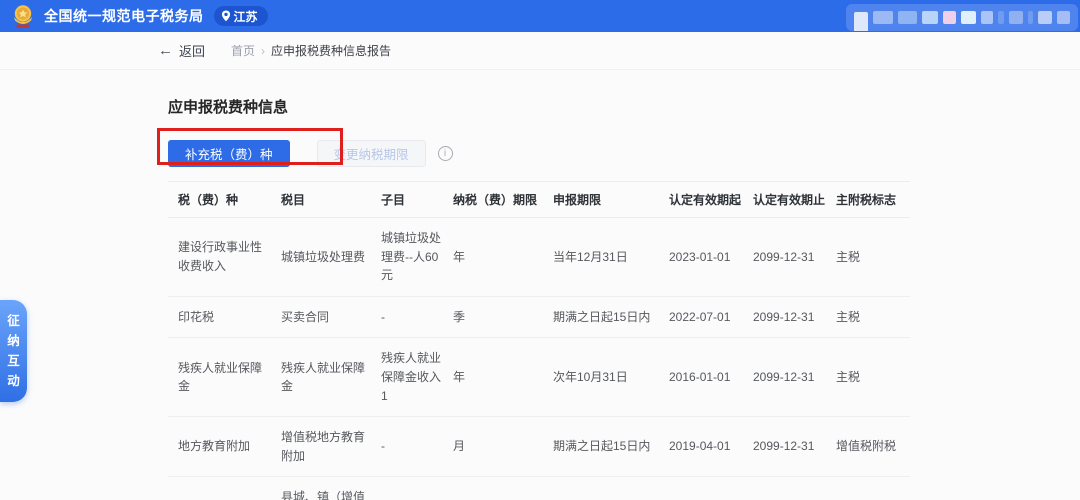 The image size is (1080, 500). I want to click on cell-sub-item: 残疾人就业保障金收入1, so click(417, 377).